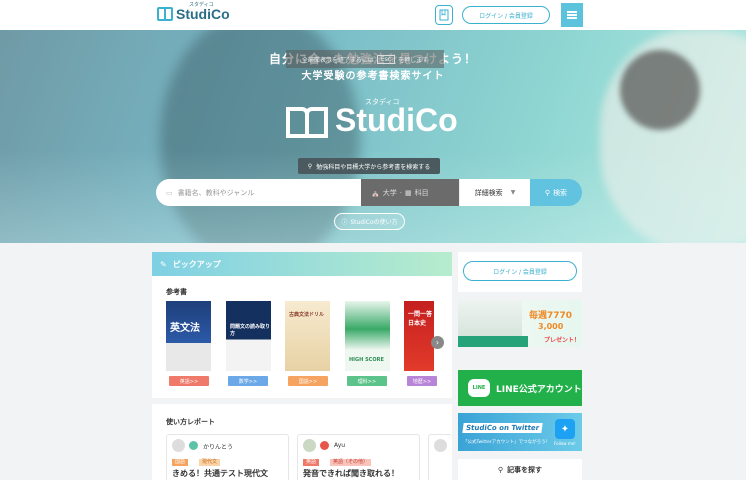  Describe the element at coordinates (358, 457) in the screenshot. I see `report-card: Ayu 英語 英語（その他） 発音できれば聞き取れる！` at that location.